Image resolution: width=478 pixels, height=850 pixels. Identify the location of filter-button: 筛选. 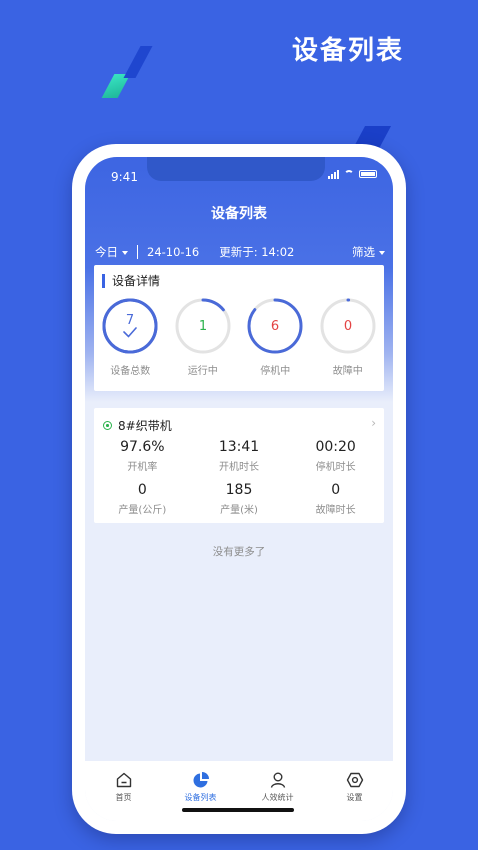
(368, 252).